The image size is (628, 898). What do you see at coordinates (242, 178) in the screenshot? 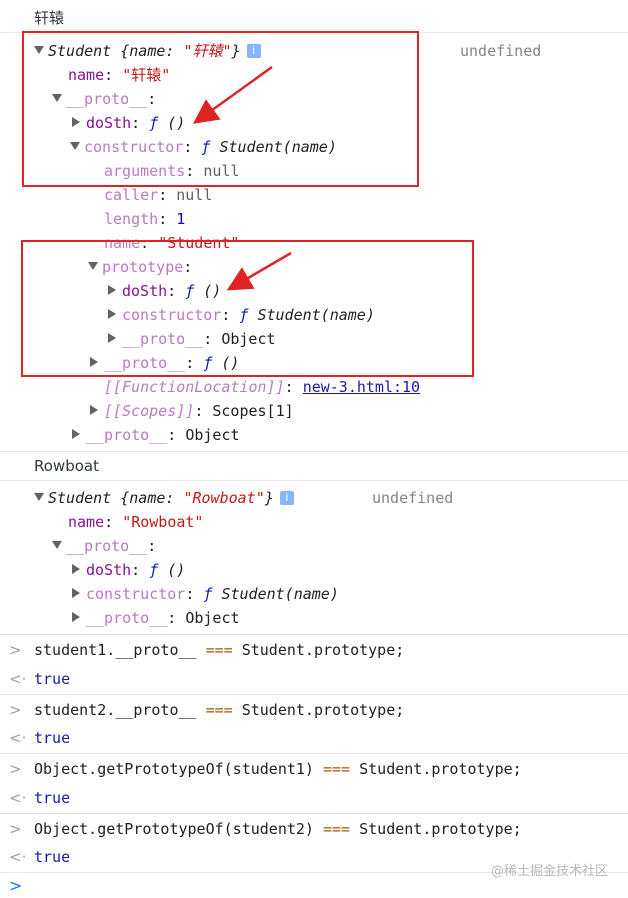
I see `annotation-arrows` at bounding box center [242, 178].